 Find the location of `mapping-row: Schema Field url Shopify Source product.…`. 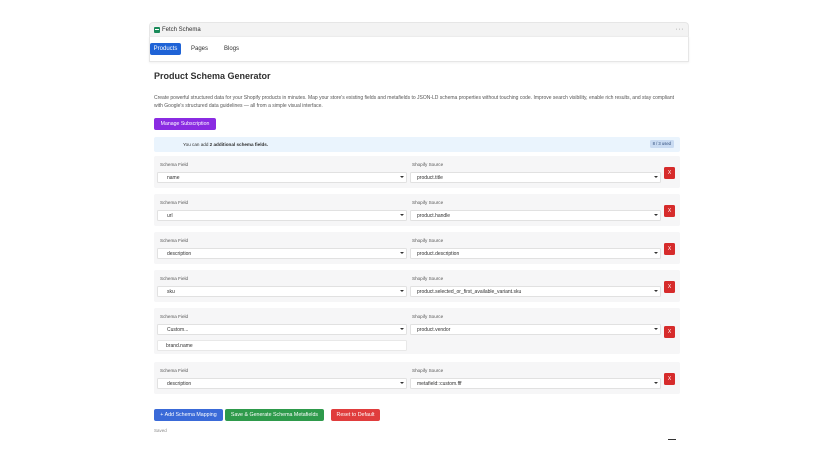

mapping-row: Schema Field url Shopify Source product.… is located at coordinates (417, 210).